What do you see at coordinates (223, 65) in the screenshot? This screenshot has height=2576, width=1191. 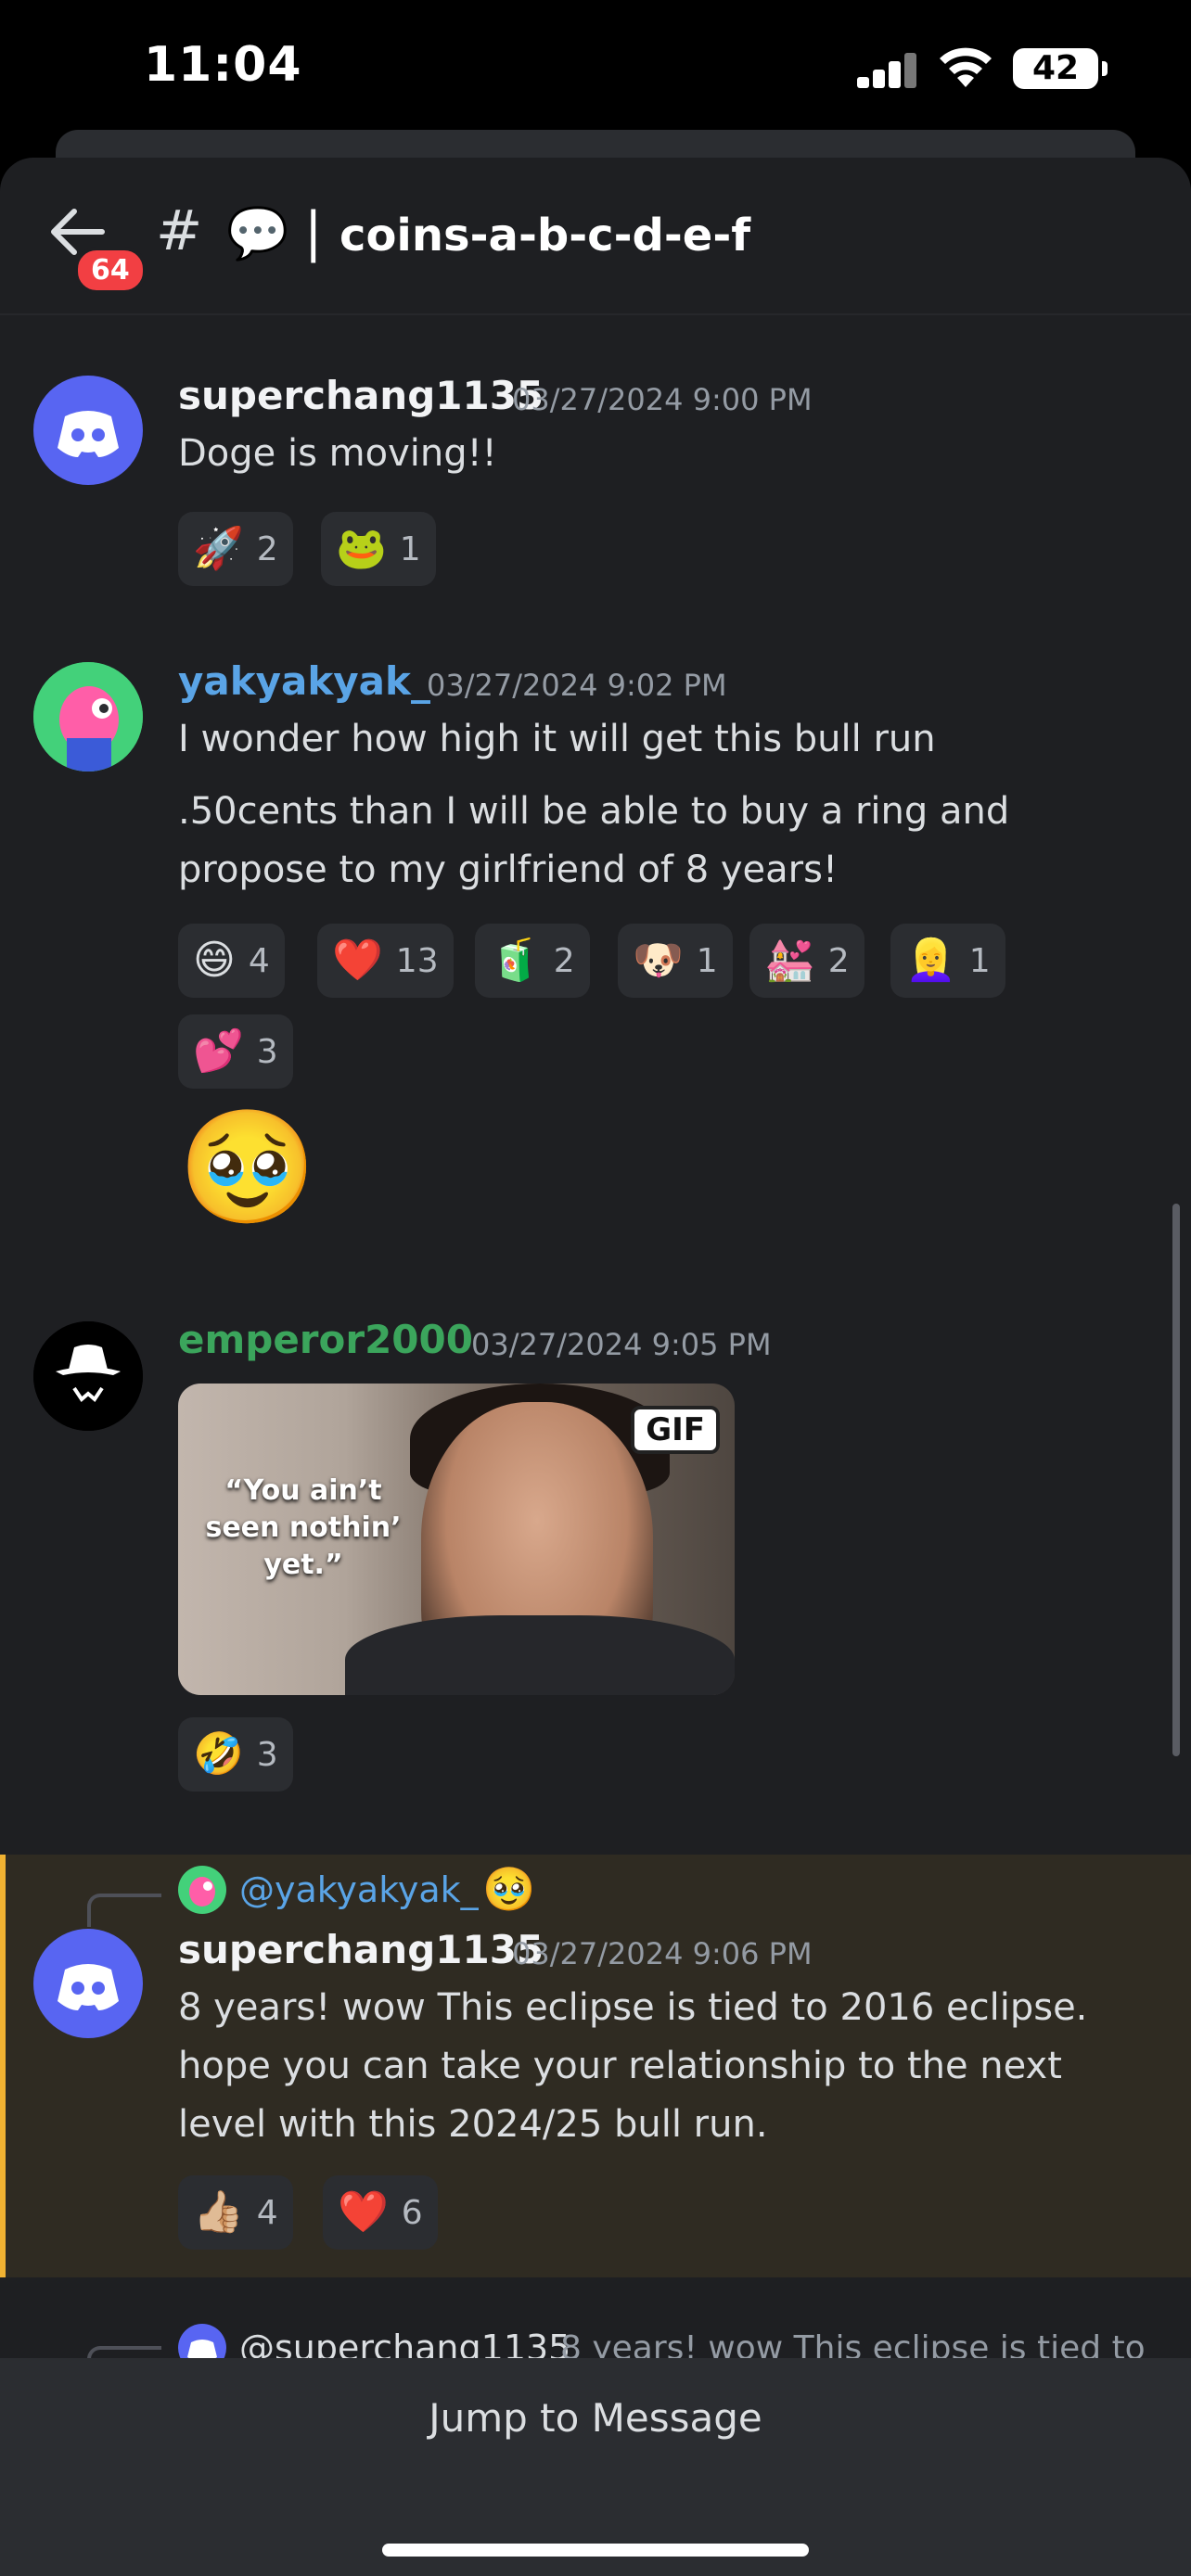 I see `status-time: 11:04` at bounding box center [223, 65].